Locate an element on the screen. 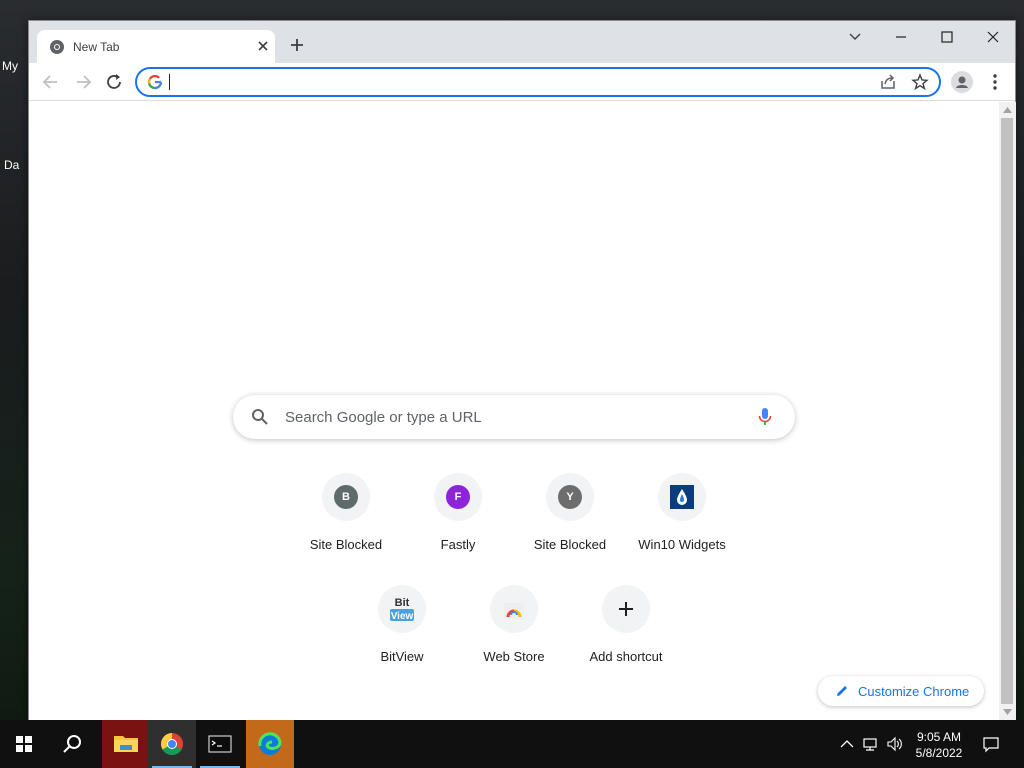 This screenshot has height=768, width=1024. terminal-taskbar-icon is located at coordinates (220, 744).